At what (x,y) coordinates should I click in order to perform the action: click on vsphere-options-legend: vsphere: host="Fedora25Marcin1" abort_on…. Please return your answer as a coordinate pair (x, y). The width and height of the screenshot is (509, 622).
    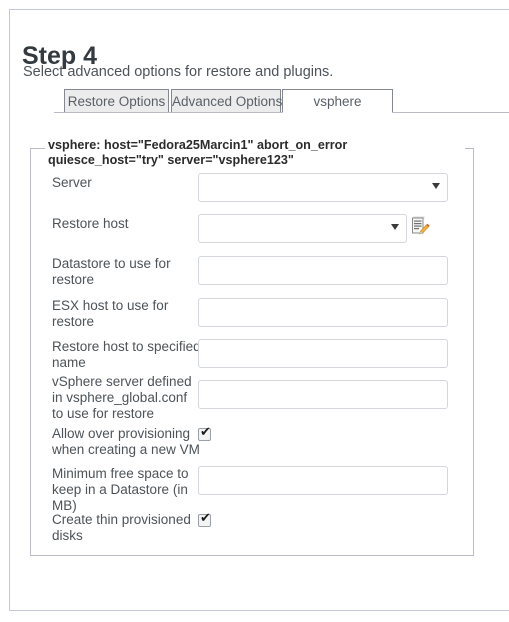
    Looking at the image, I should click on (255, 153).